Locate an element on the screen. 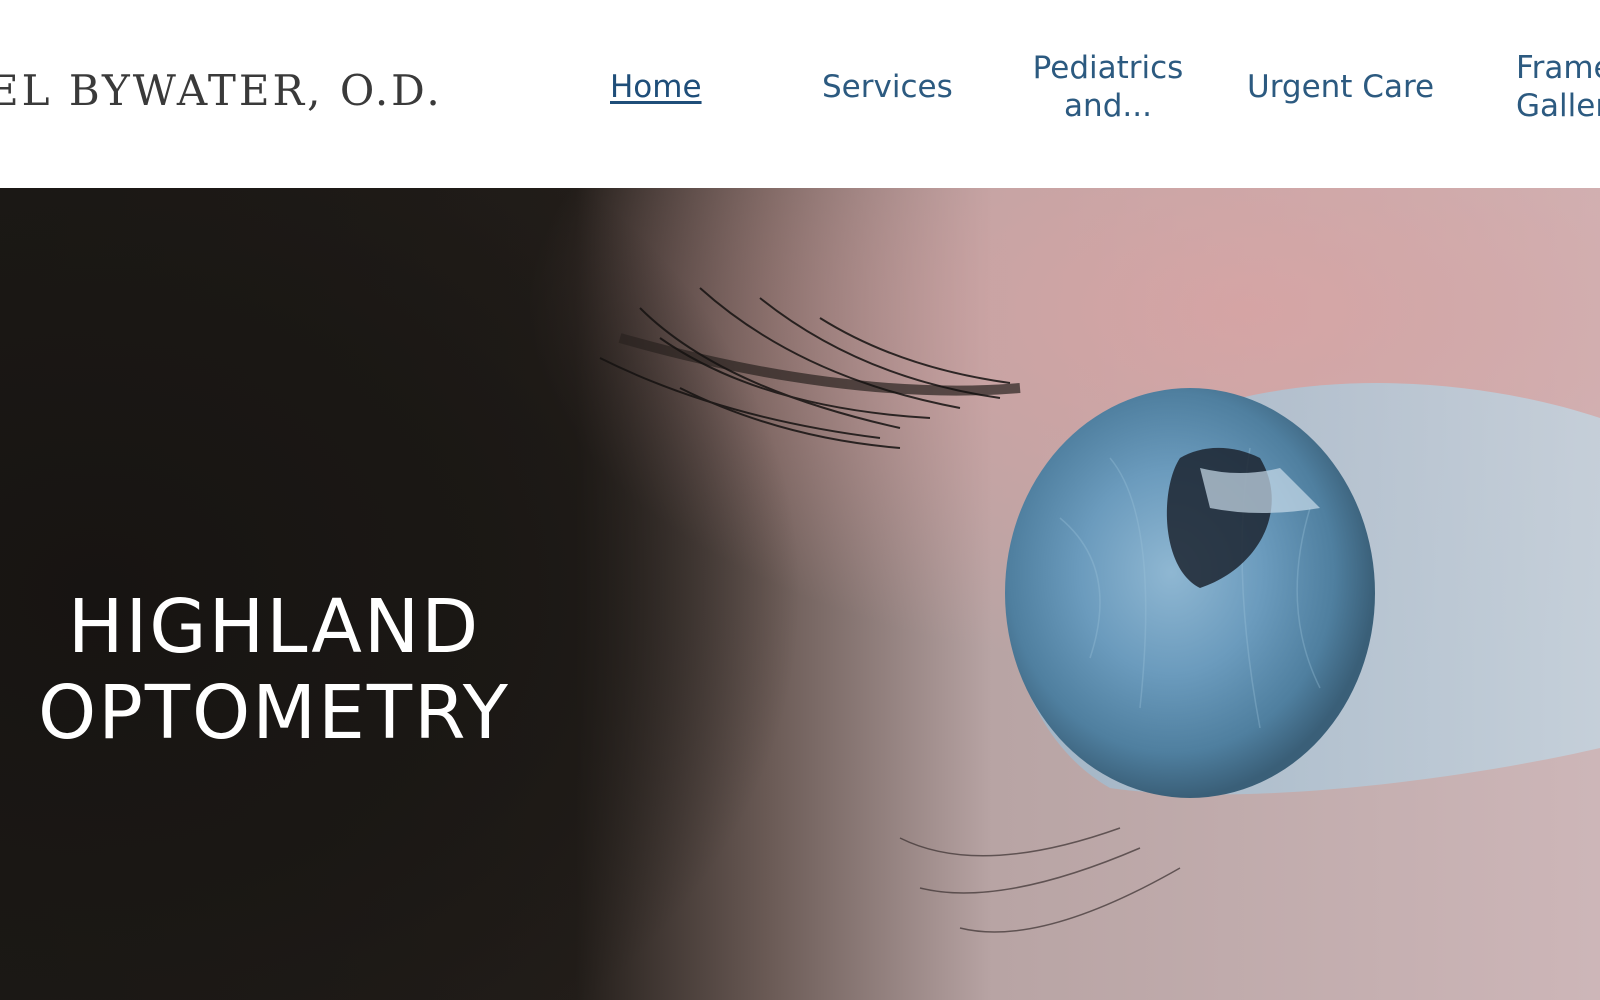 This screenshot has height=1000, width=1600. nav-item-frame-gallery: Frame Gallery is located at coordinates (1558, 87).